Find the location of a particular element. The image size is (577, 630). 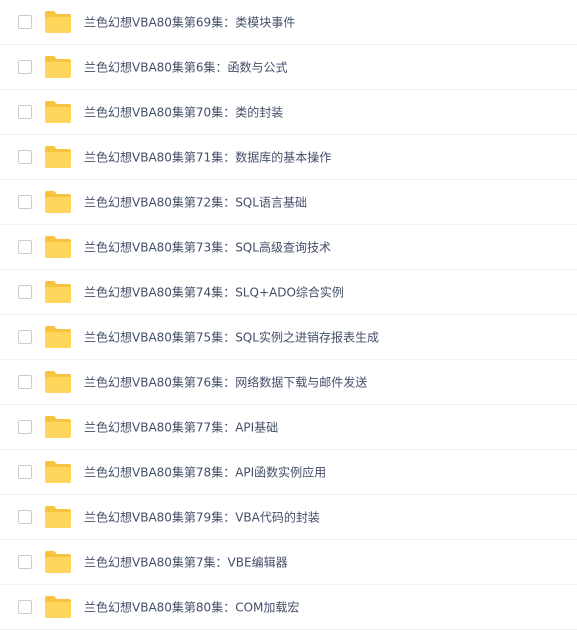

file-row: 兰色幻想VBA80集第69集：类模块事件 is located at coordinates (288, 22).